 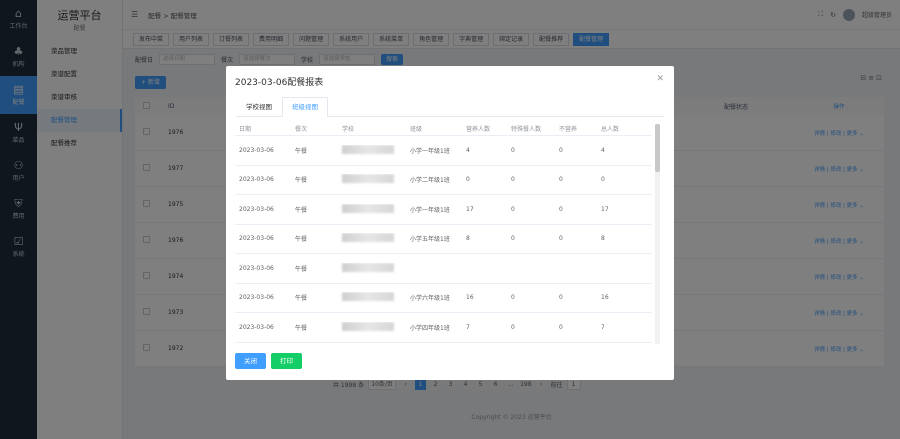 I want to click on report-row: 2023-03-06 午餐 小学一年级1班 4 0 0 4, so click(x=443, y=151).